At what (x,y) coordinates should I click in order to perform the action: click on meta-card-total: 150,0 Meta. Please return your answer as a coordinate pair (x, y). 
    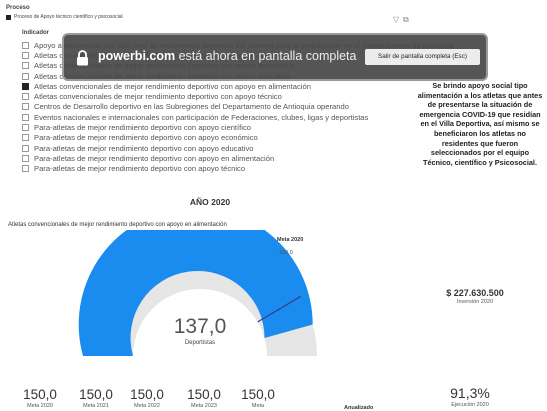
    Looking at the image, I should click on (258, 398).